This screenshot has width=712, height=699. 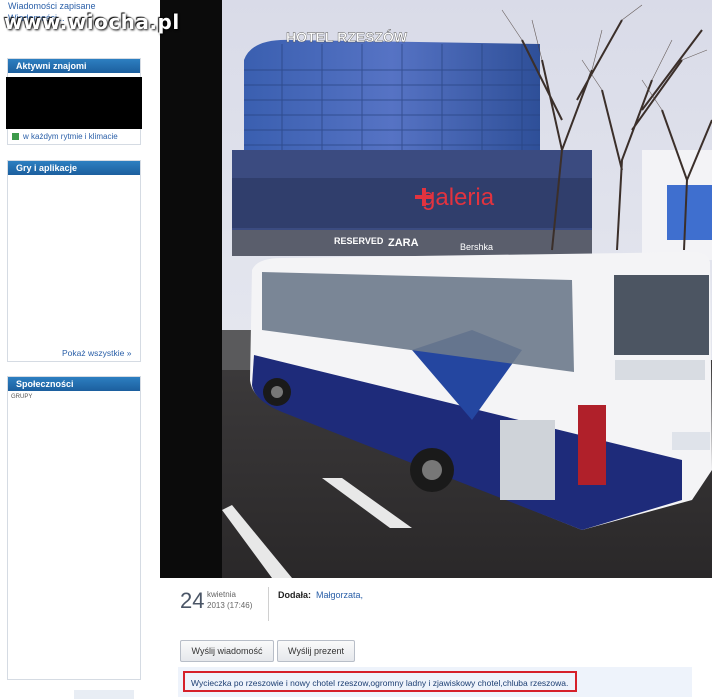 I want to click on games-apps-header: Gry i aplikacje, so click(x=74, y=168).